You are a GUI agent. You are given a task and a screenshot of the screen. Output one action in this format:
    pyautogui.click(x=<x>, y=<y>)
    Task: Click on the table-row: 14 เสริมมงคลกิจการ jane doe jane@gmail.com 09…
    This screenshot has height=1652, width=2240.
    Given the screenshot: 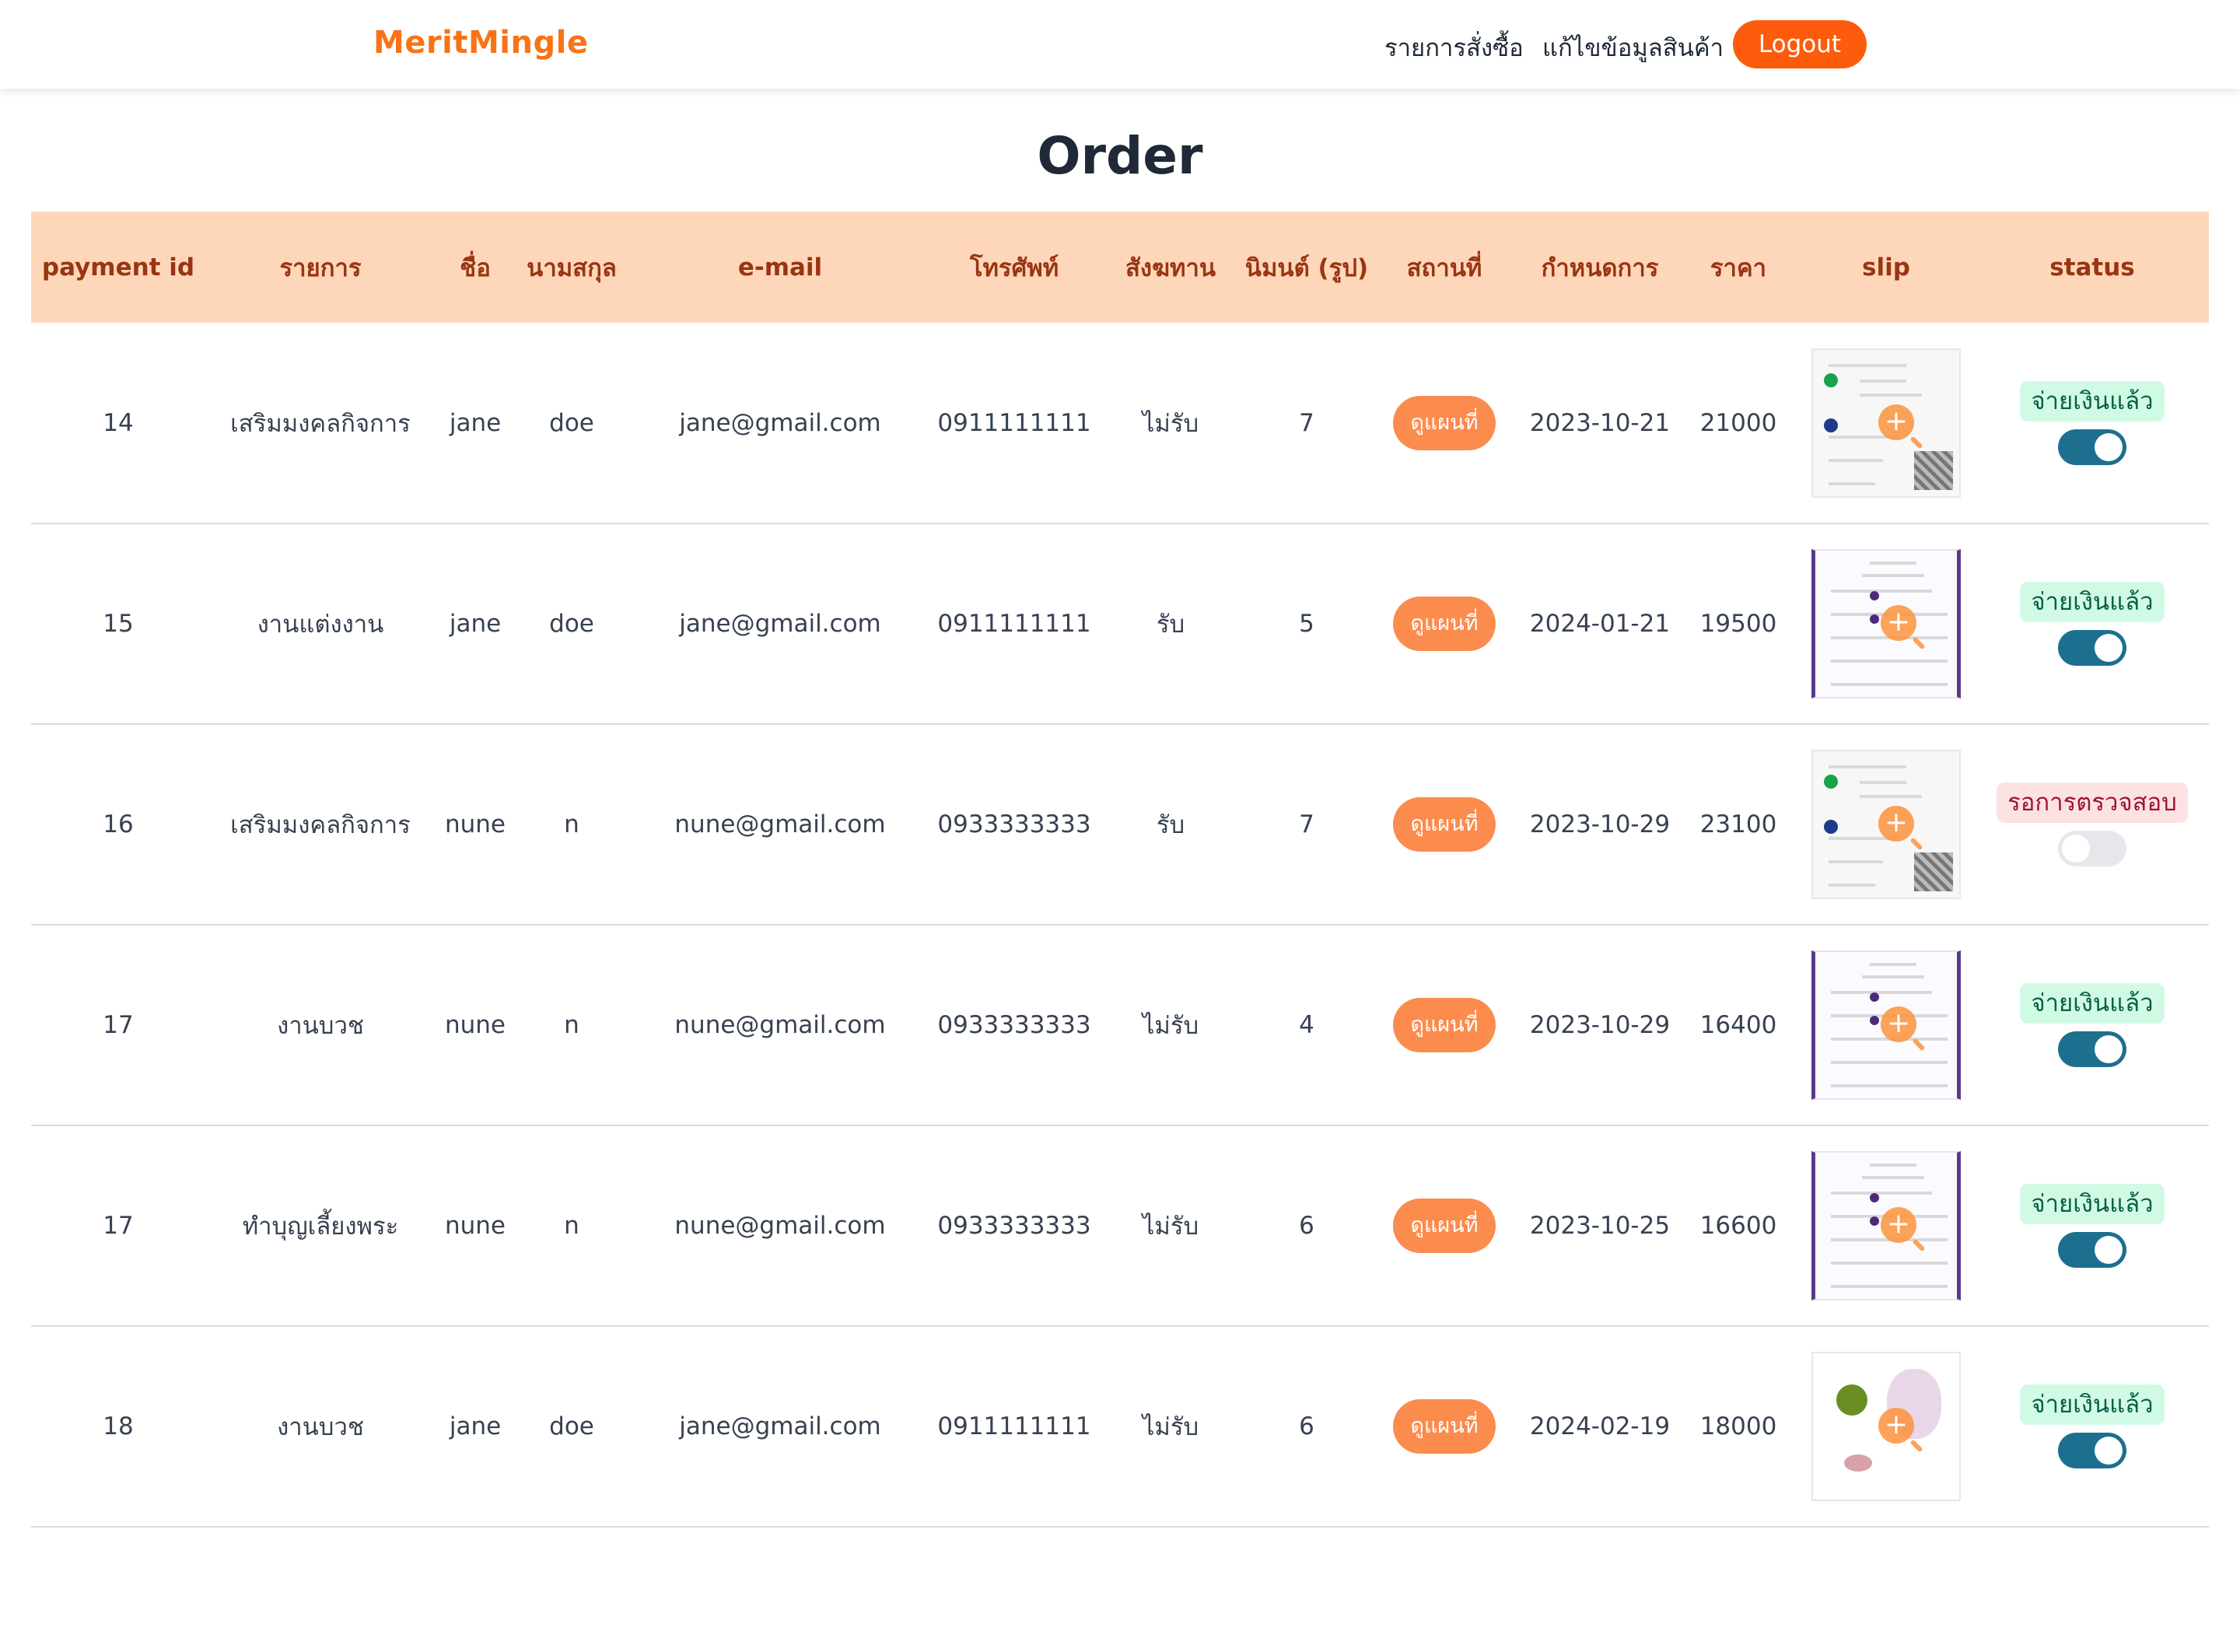 What is the action you would take?
    pyautogui.click(x=1120, y=423)
    